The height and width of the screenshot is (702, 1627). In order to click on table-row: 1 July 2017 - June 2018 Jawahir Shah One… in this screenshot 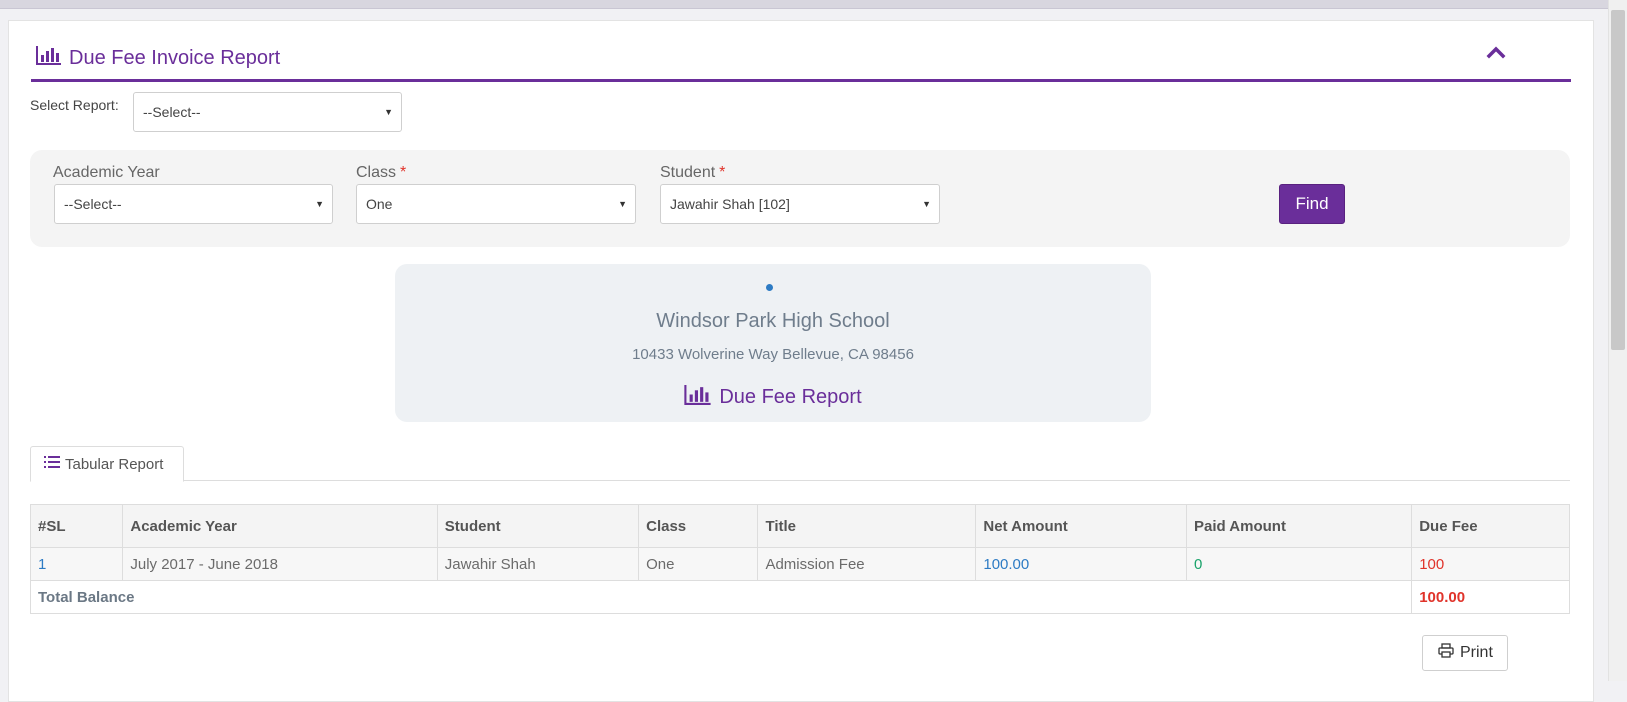, I will do `click(799, 564)`.